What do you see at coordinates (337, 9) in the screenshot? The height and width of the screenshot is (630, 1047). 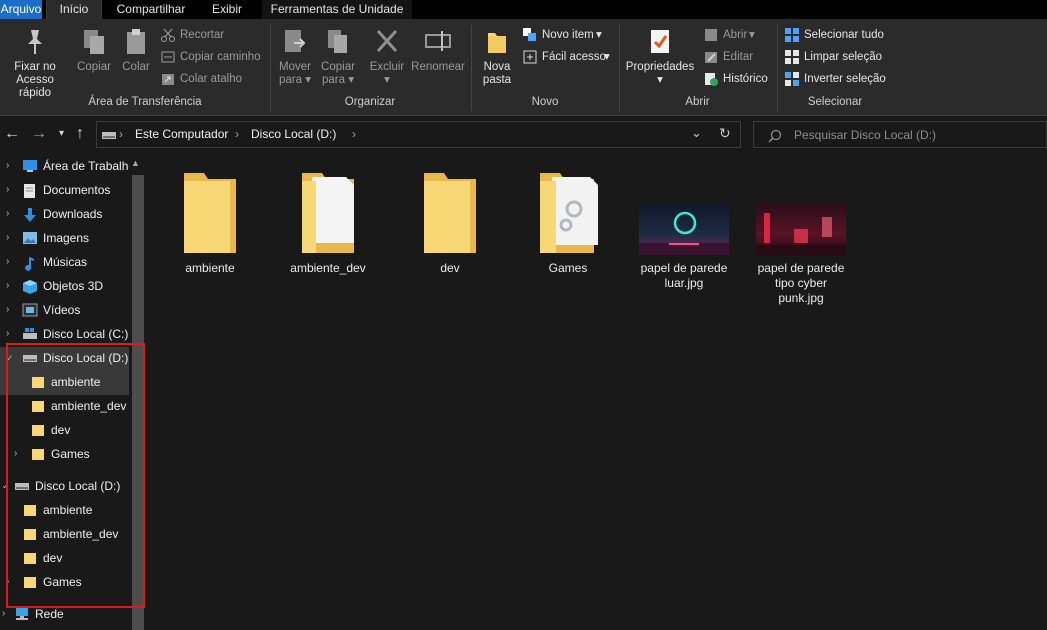 I see `tab-ferramentas-de-unidade: Ferramentas de Unidade` at bounding box center [337, 9].